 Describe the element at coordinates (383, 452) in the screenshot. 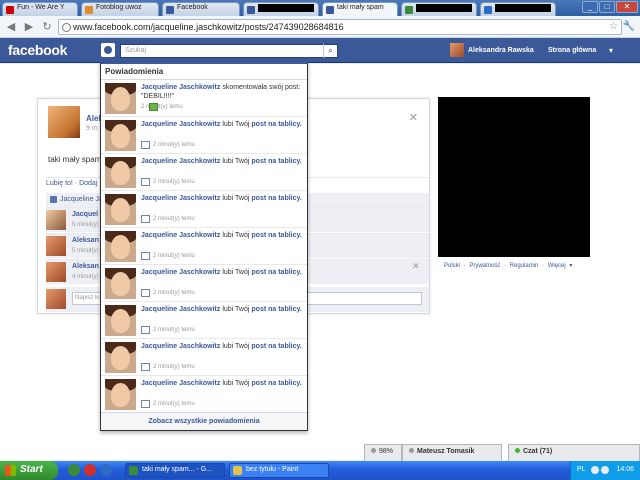

I see `battery-status: 98%` at that location.